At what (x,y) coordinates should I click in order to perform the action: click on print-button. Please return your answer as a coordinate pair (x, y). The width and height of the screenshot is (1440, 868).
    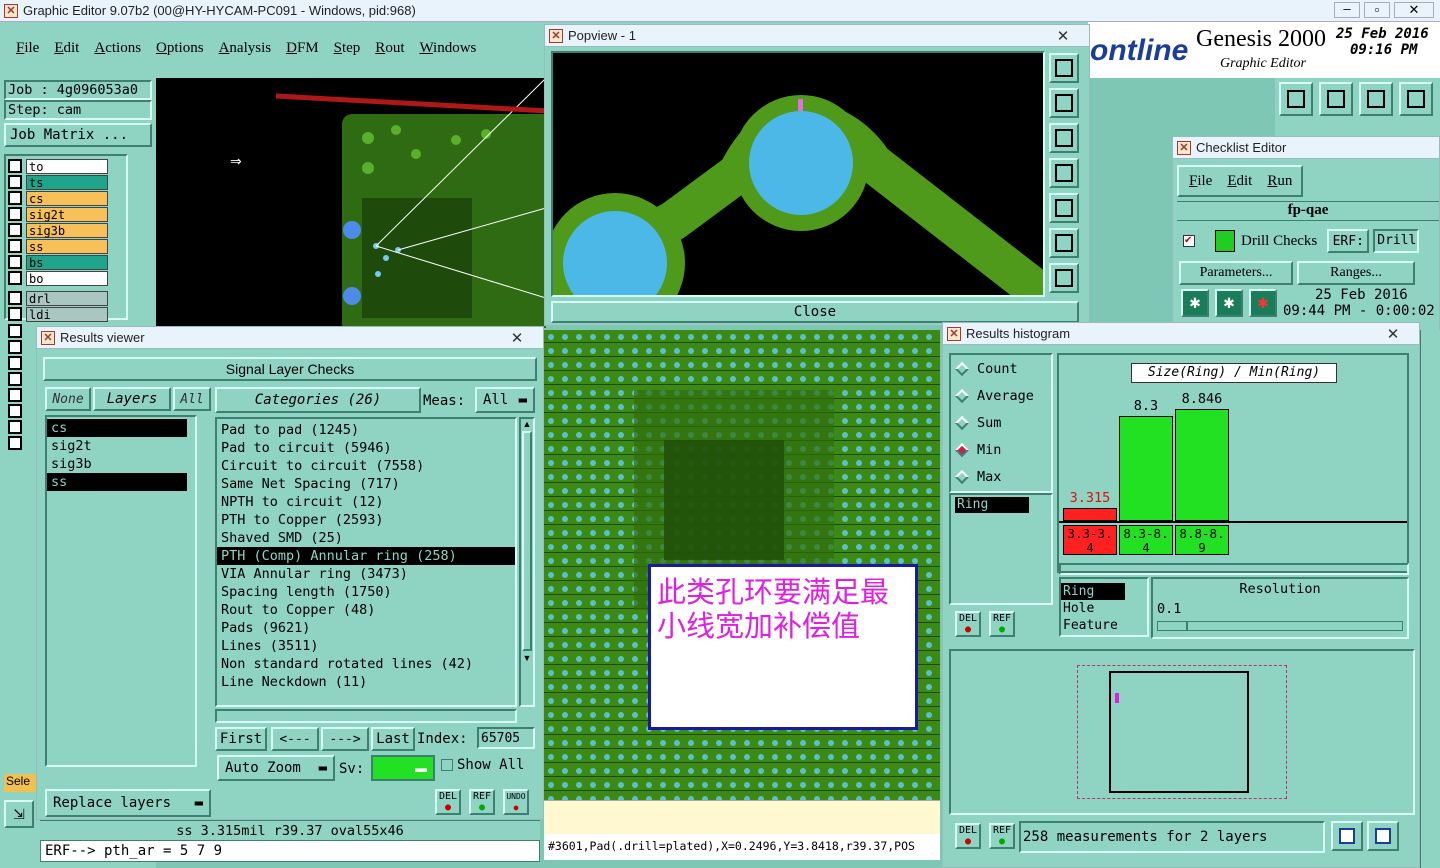
    Looking at the image, I should click on (1383, 836).